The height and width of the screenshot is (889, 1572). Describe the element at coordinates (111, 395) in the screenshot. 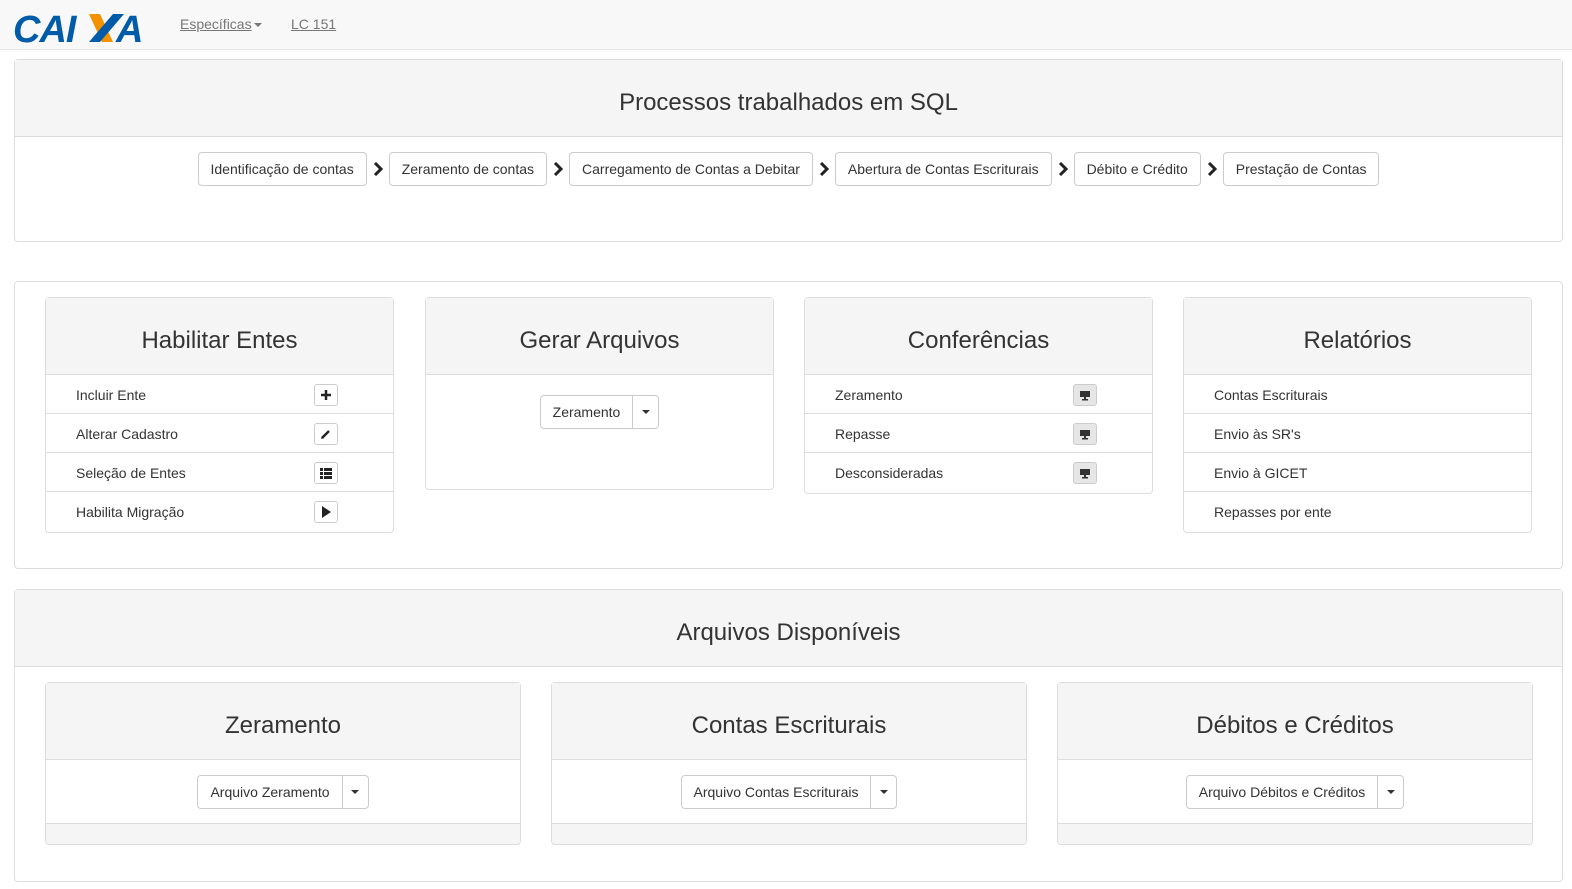

I see `list-item-label: Incluir Ente` at that location.